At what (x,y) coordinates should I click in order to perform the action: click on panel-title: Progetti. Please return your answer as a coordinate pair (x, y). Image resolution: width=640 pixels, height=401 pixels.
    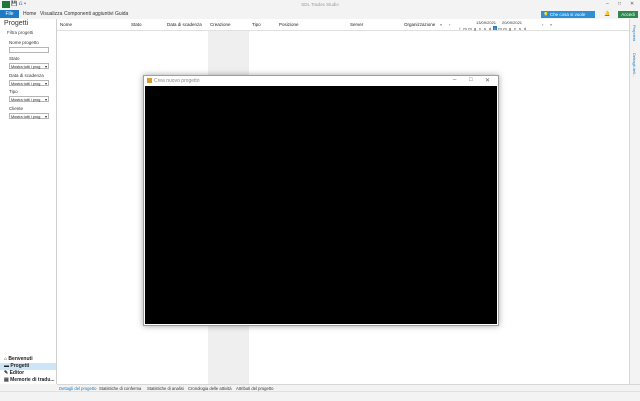
    Looking at the image, I should click on (16, 23).